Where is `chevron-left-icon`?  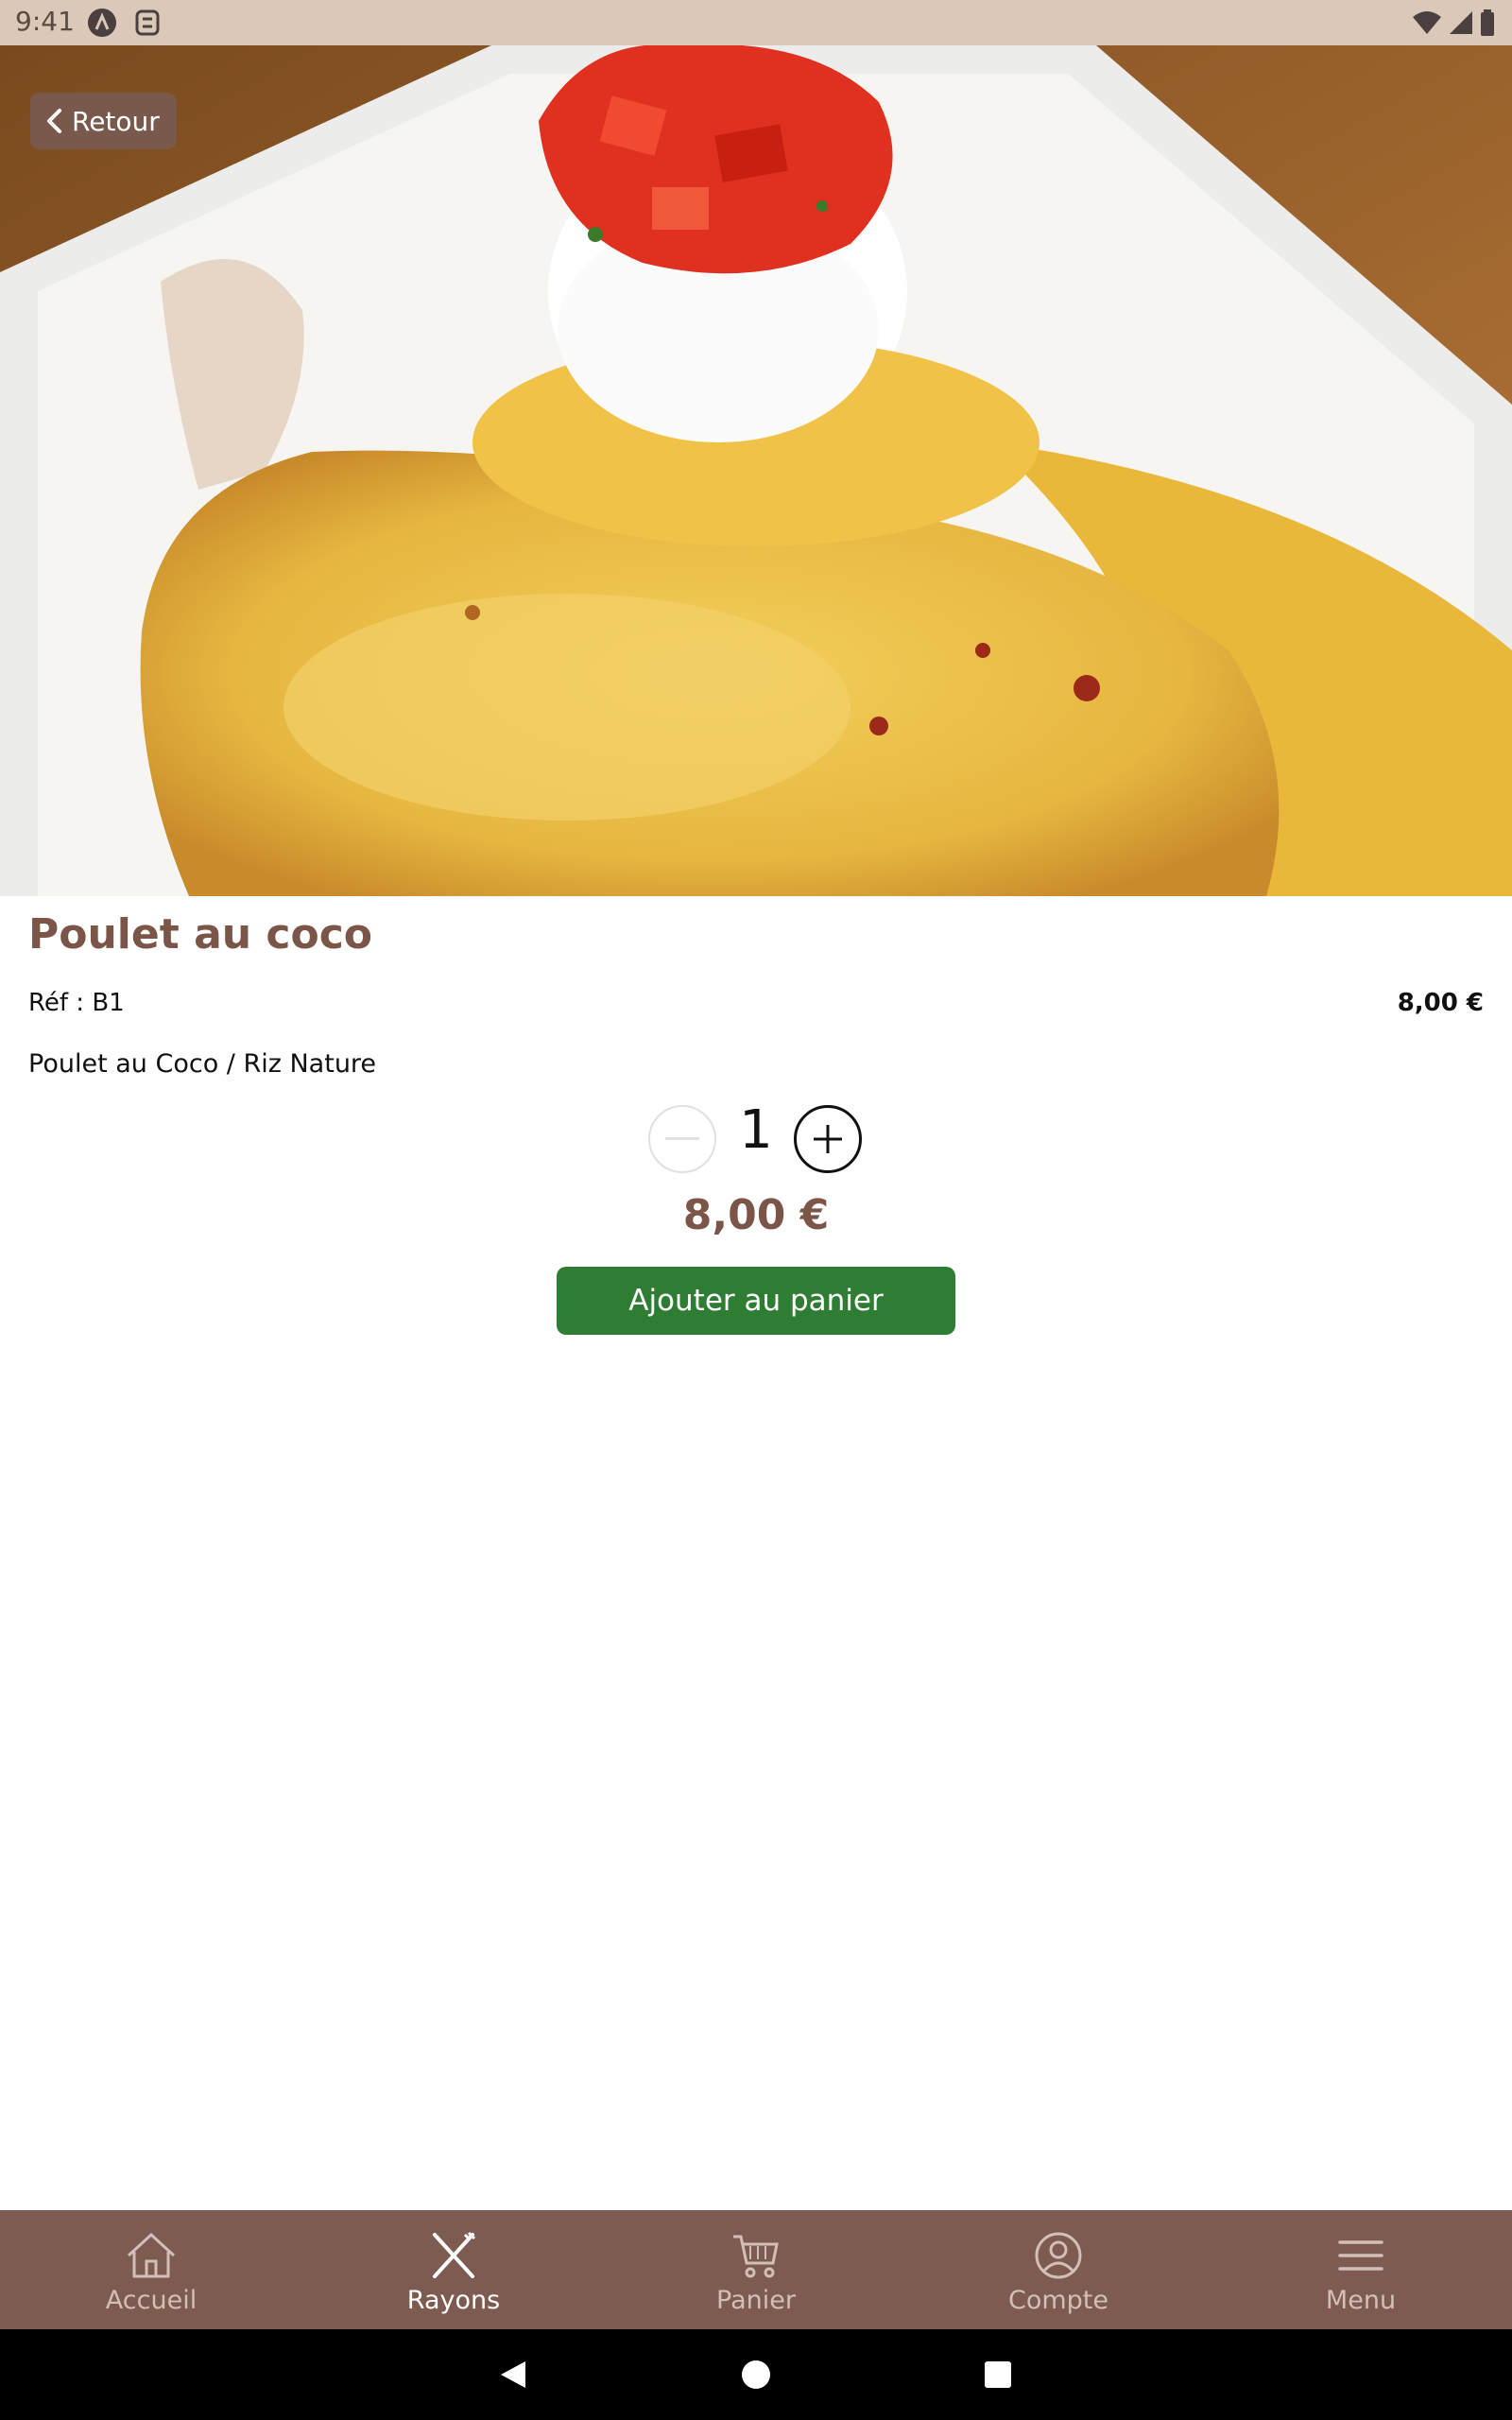 chevron-left-icon is located at coordinates (54, 121).